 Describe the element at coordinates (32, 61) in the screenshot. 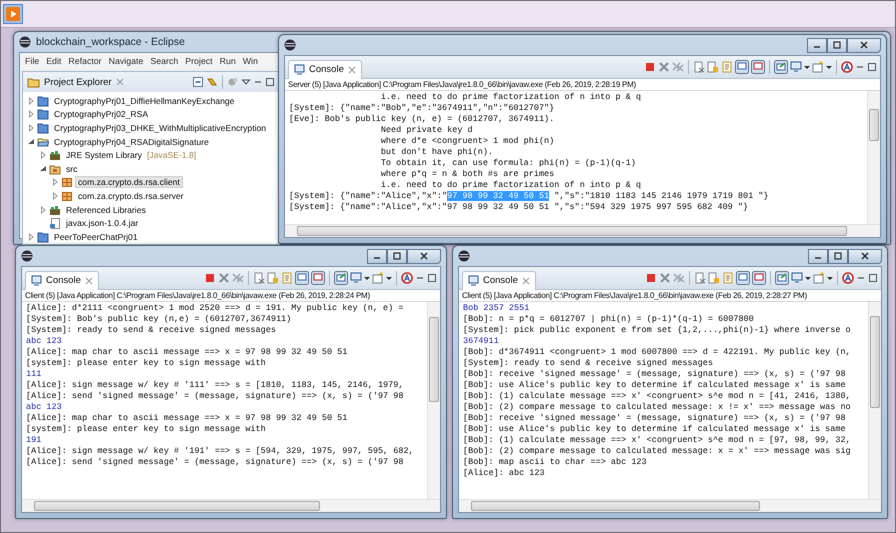

I see `menu-item: File` at that location.